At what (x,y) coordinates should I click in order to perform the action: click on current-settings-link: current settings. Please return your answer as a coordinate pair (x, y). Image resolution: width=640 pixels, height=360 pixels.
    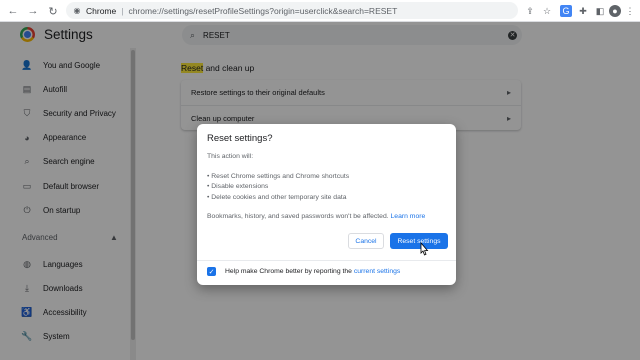
    Looking at the image, I should click on (377, 271).